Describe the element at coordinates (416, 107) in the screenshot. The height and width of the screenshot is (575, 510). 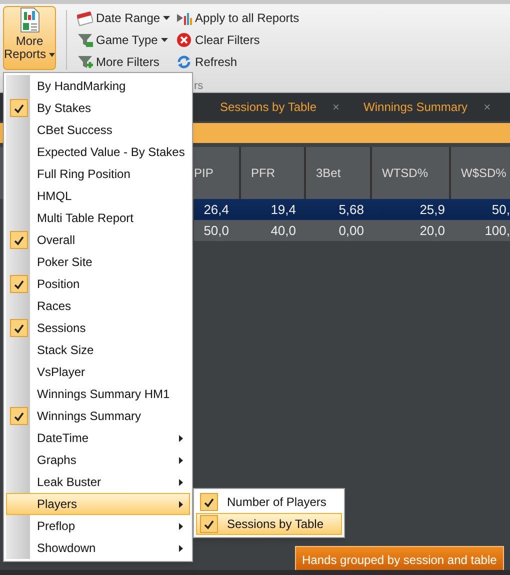
I see `tab: Winnings Summary` at that location.